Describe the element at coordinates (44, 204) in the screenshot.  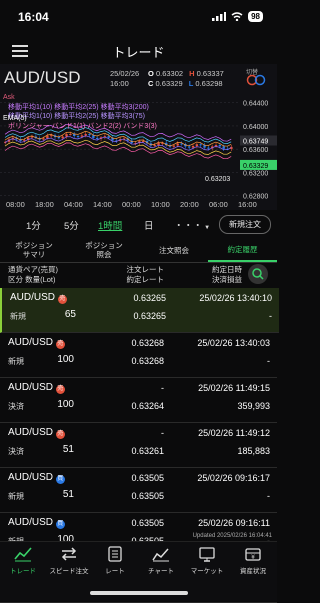
I see `x-tick-label: 18:00` at that location.